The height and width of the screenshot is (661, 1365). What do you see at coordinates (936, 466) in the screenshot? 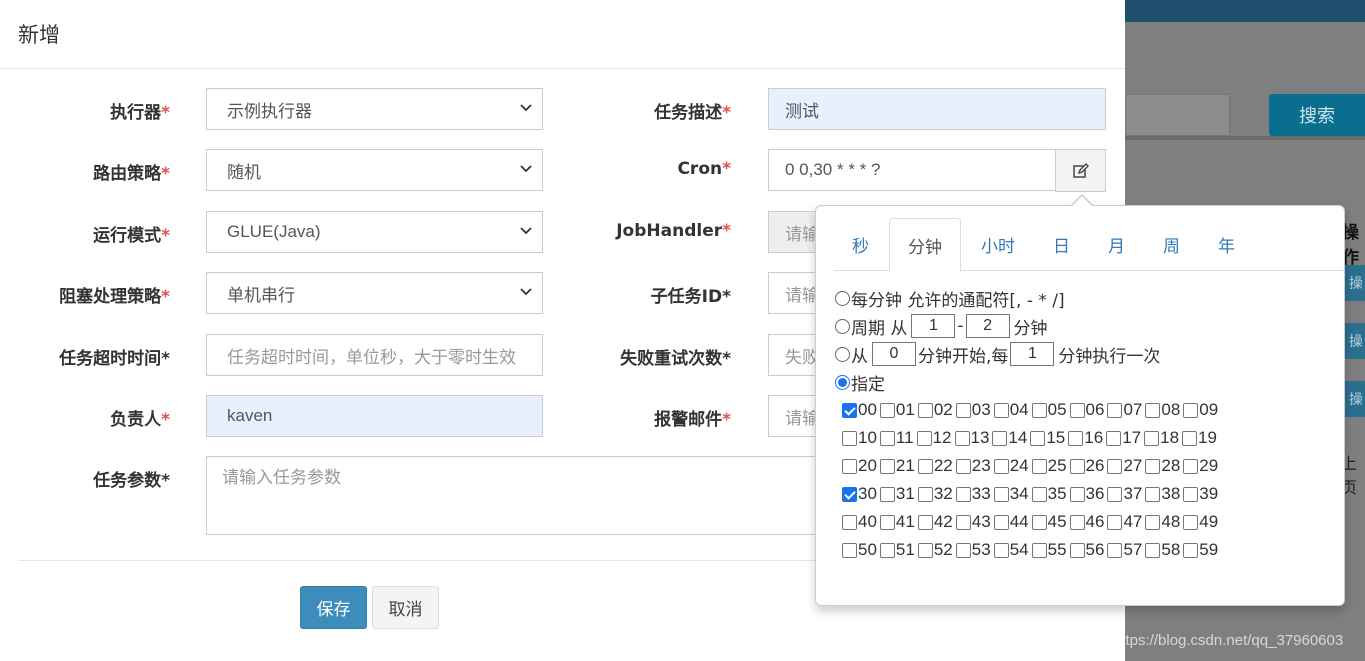
I see `minute-option: 22` at bounding box center [936, 466].